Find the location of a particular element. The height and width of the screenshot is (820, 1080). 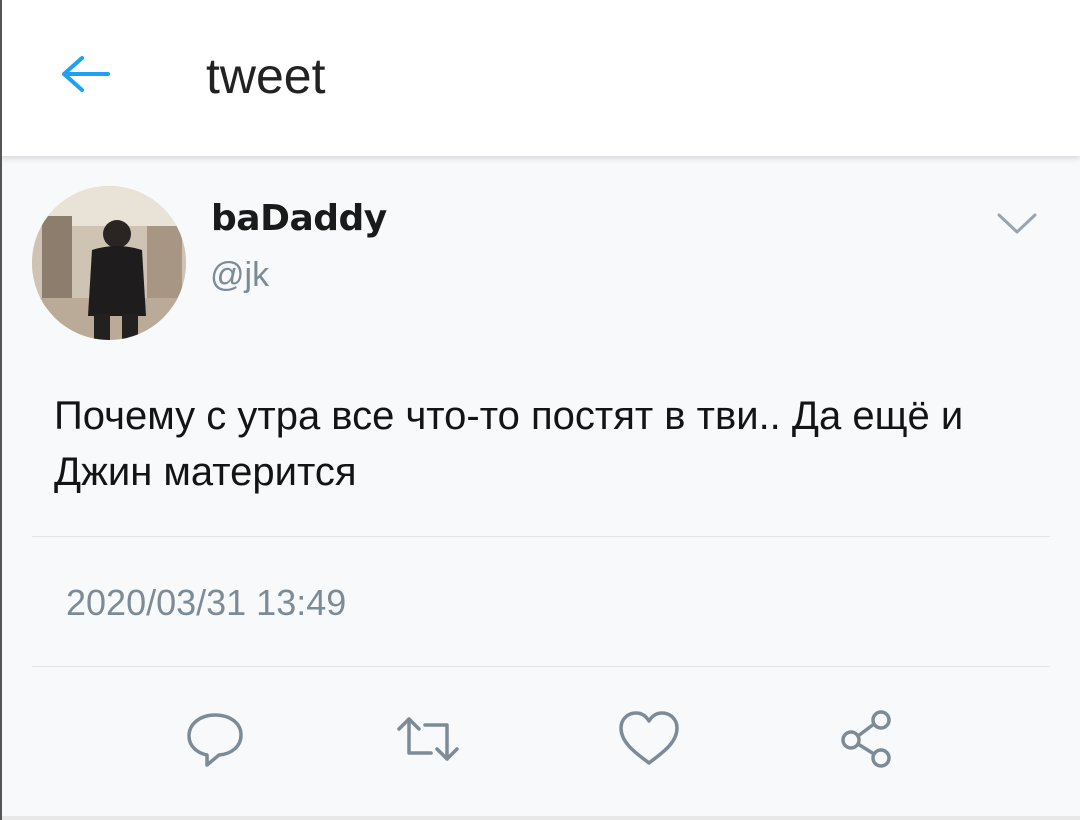

arrow-left-icon is located at coordinates (86, 74).